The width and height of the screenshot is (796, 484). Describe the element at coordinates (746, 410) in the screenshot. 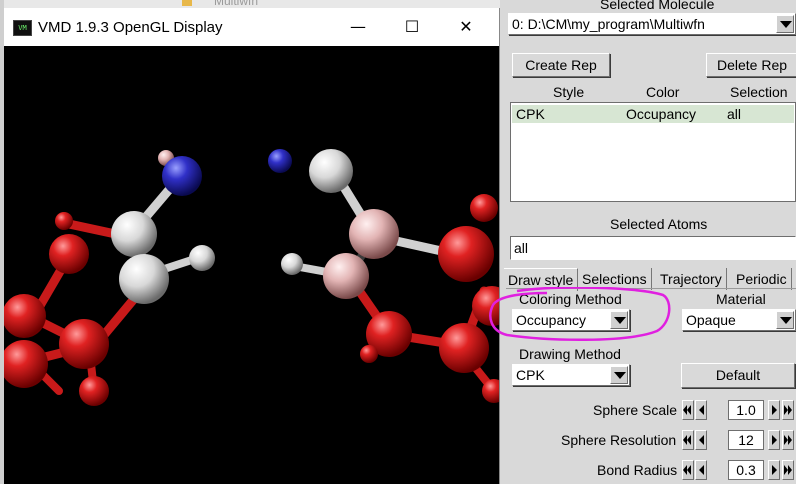

I see `sphere-scale-value: 1.0` at that location.